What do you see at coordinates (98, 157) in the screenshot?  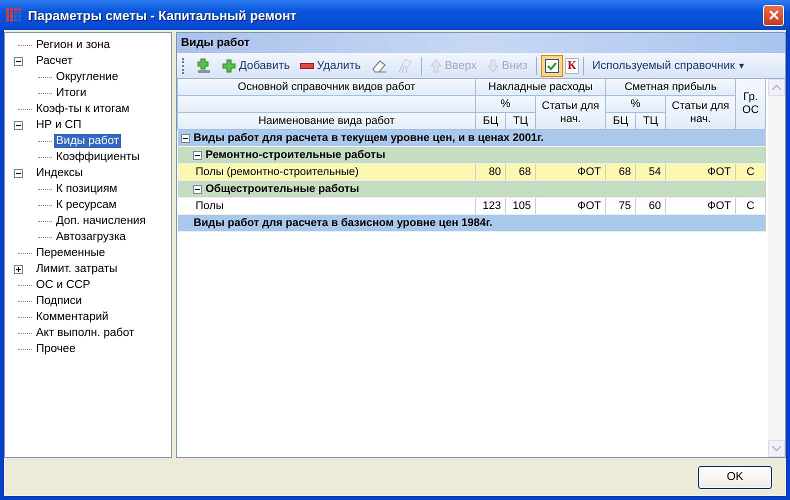 I see `tree-item: Коэффициенты` at bounding box center [98, 157].